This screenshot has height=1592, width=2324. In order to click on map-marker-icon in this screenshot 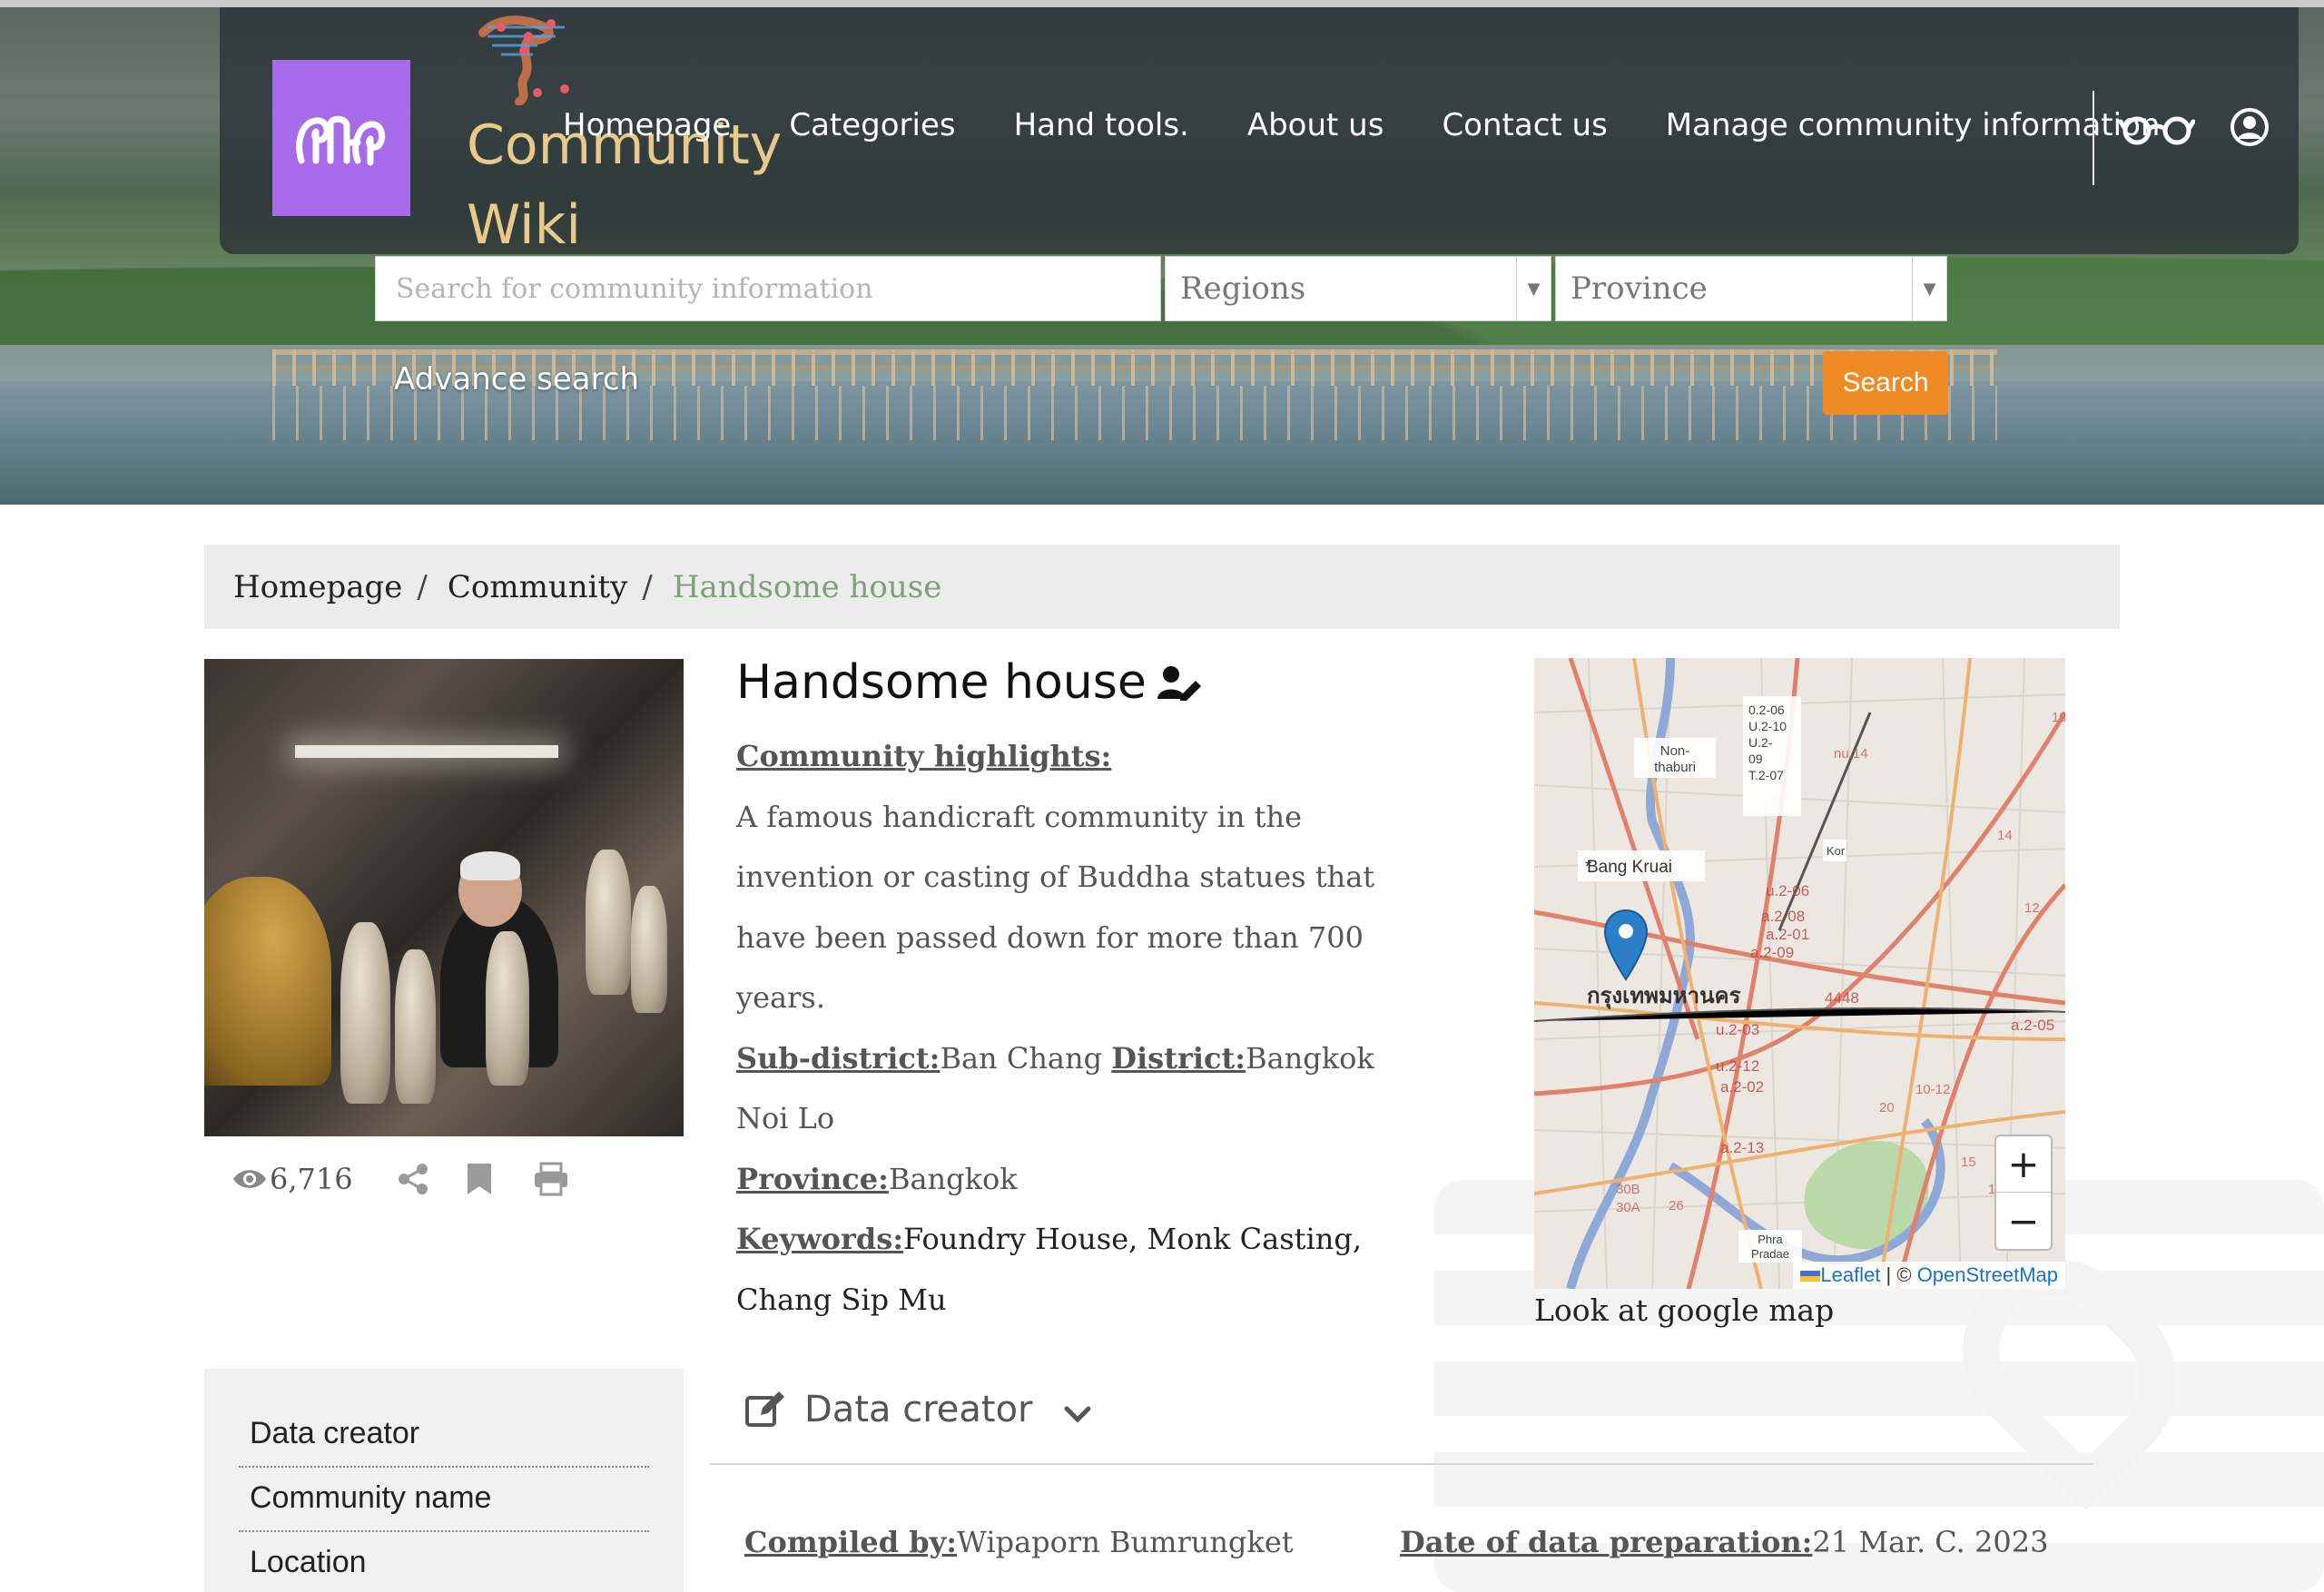, I will do `click(1626, 945)`.